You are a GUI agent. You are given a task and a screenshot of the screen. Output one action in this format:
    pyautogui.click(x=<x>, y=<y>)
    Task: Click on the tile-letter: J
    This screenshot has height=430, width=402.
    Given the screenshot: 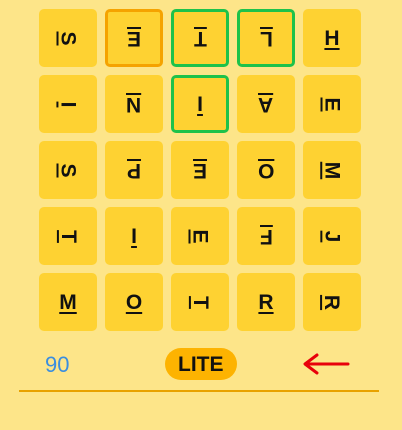 What is the action you would take?
    pyautogui.click(x=332, y=236)
    